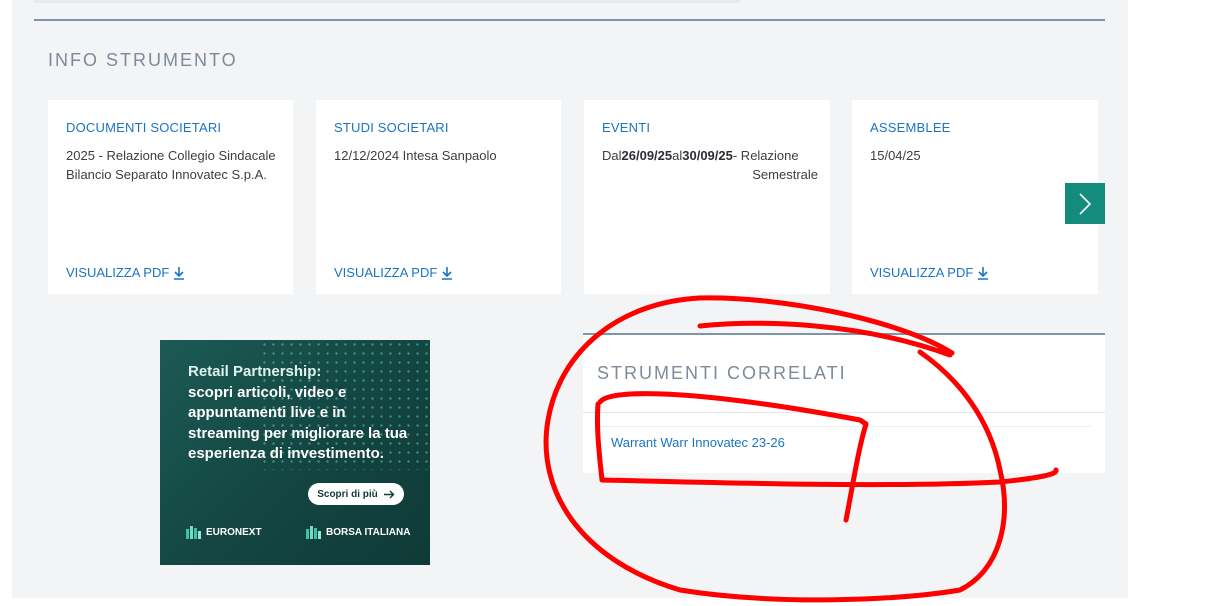 The height and width of the screenshot is (606, 1215). I want to click on euronext-logo: EURONEXT, so click(224, 532).